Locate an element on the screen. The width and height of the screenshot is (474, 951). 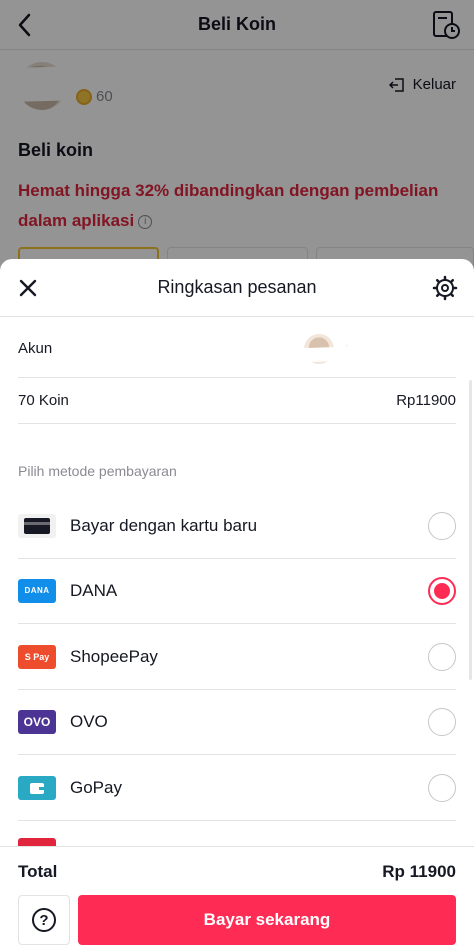
account-label: Akun is located at coordinates (35, 348).